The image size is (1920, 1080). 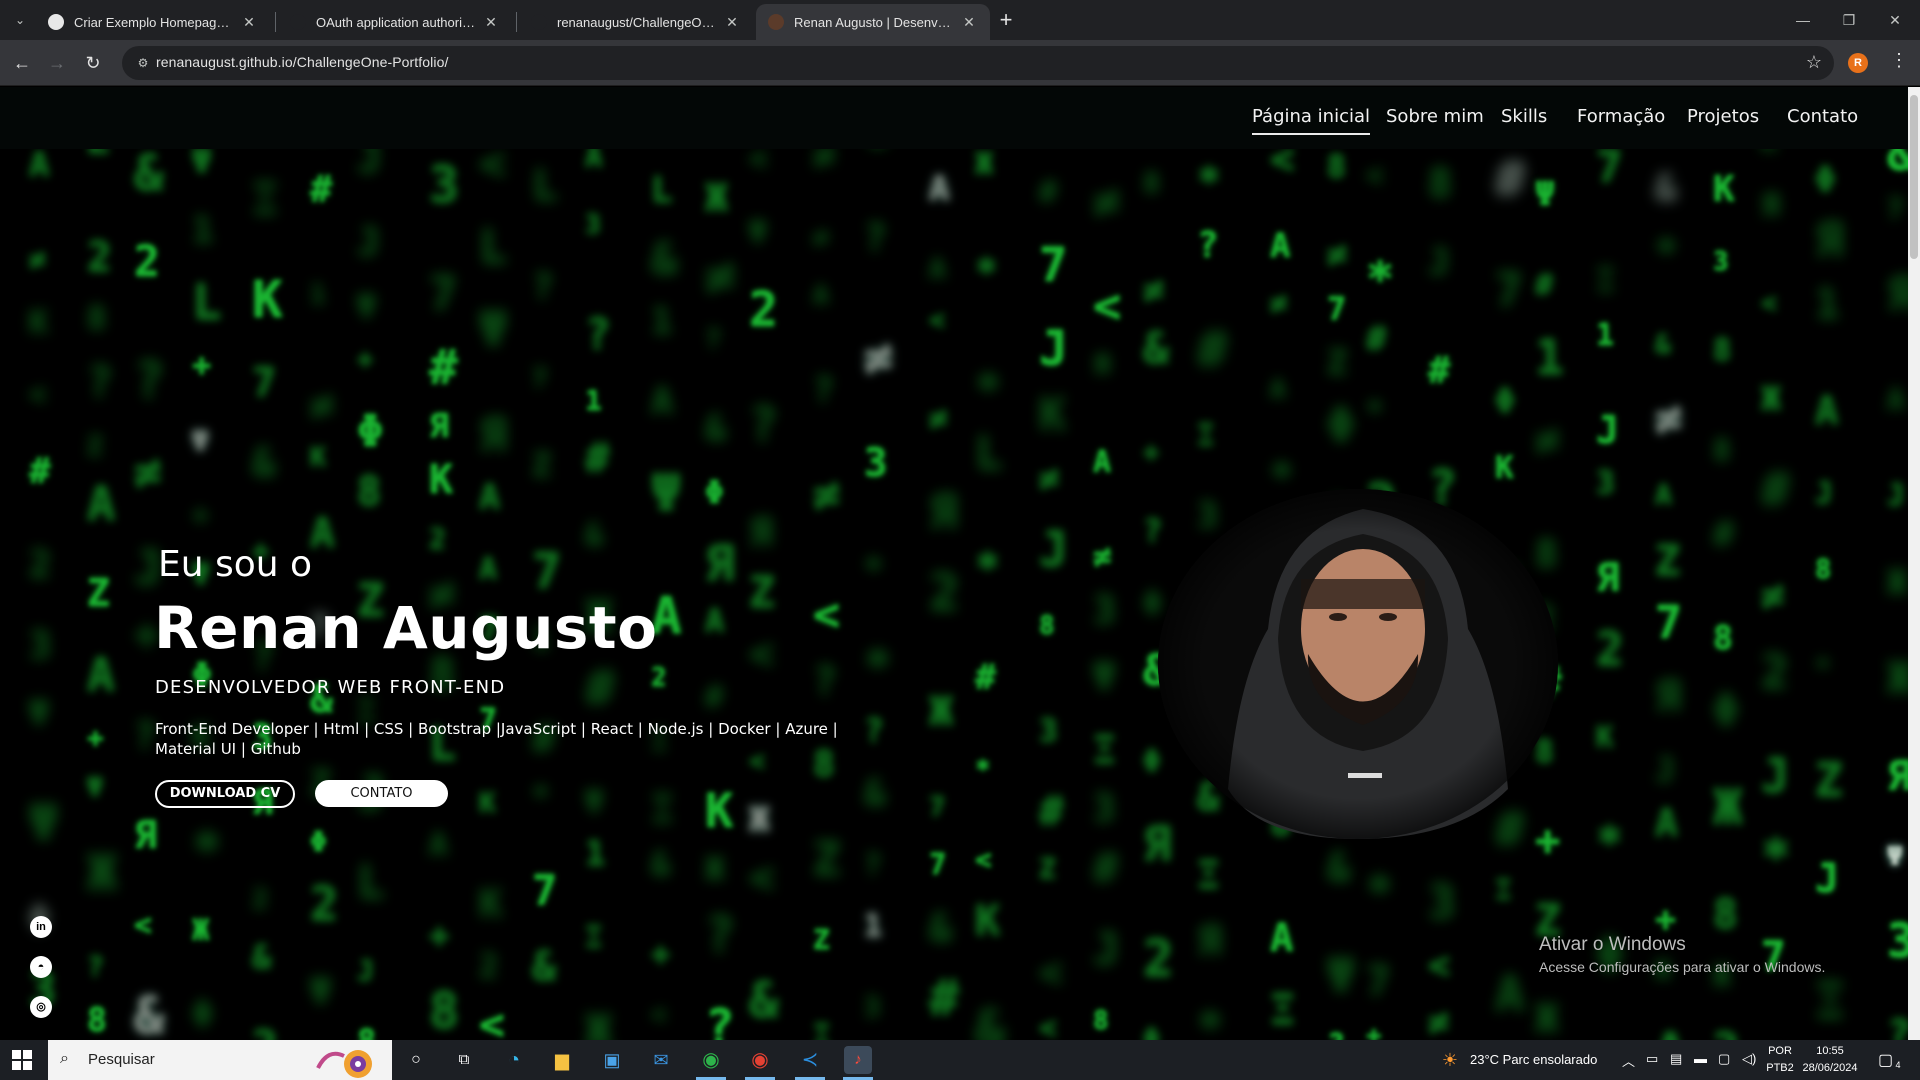 I want to click on tab-criar-exemplo: Criar Exemplo Homepage Code ✕, so click(x=153, y=22).